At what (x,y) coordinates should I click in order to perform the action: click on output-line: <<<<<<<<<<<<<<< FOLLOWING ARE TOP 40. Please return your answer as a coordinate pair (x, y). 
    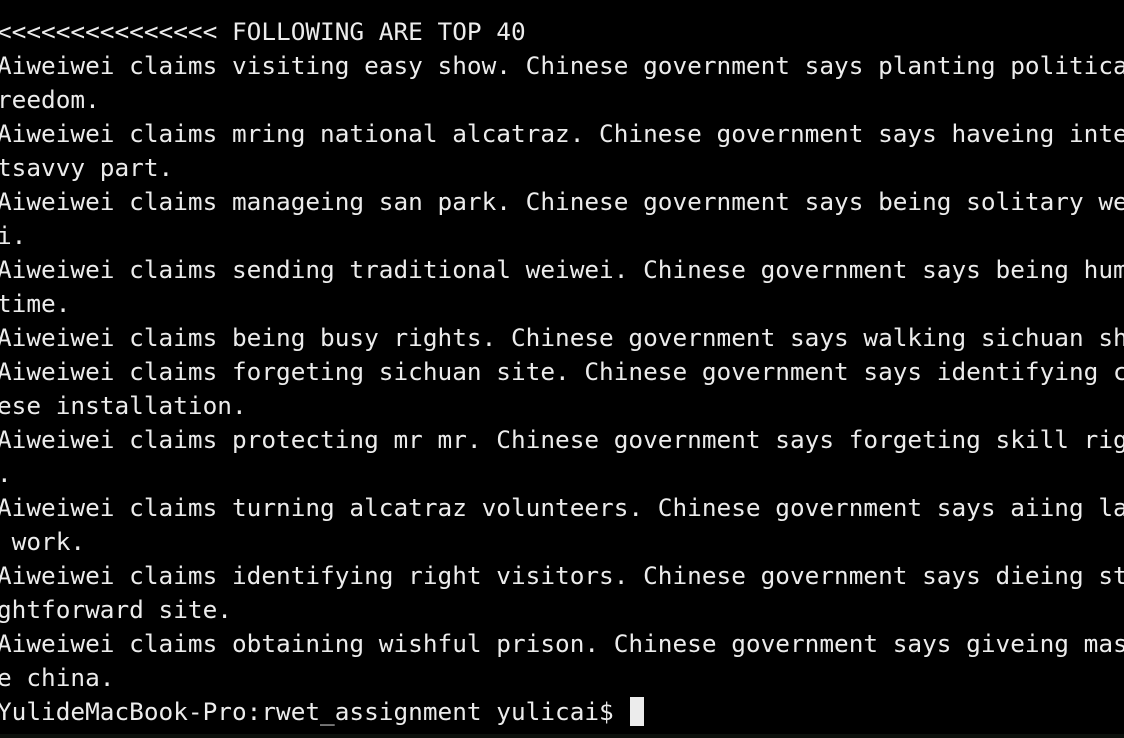
    Looking at the image, I should click on (263, 31).